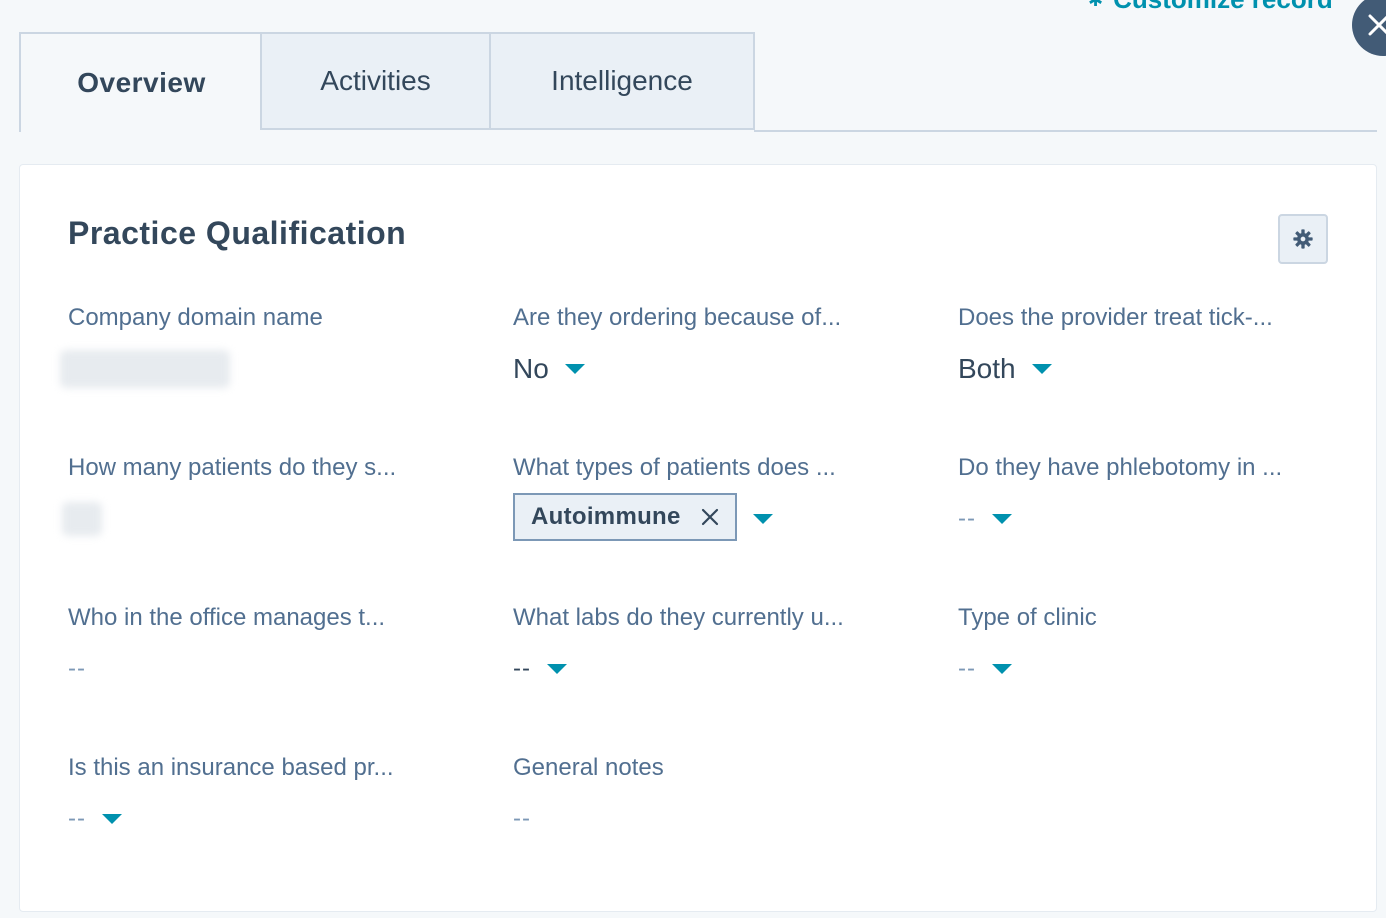 Image resolution: width=1386 pixels, height=918 pixels. Describe the element at coordinates (268, 796) in the screenshot. I see `field-insurance-based: Is this an insurance based pr... --` at that location.